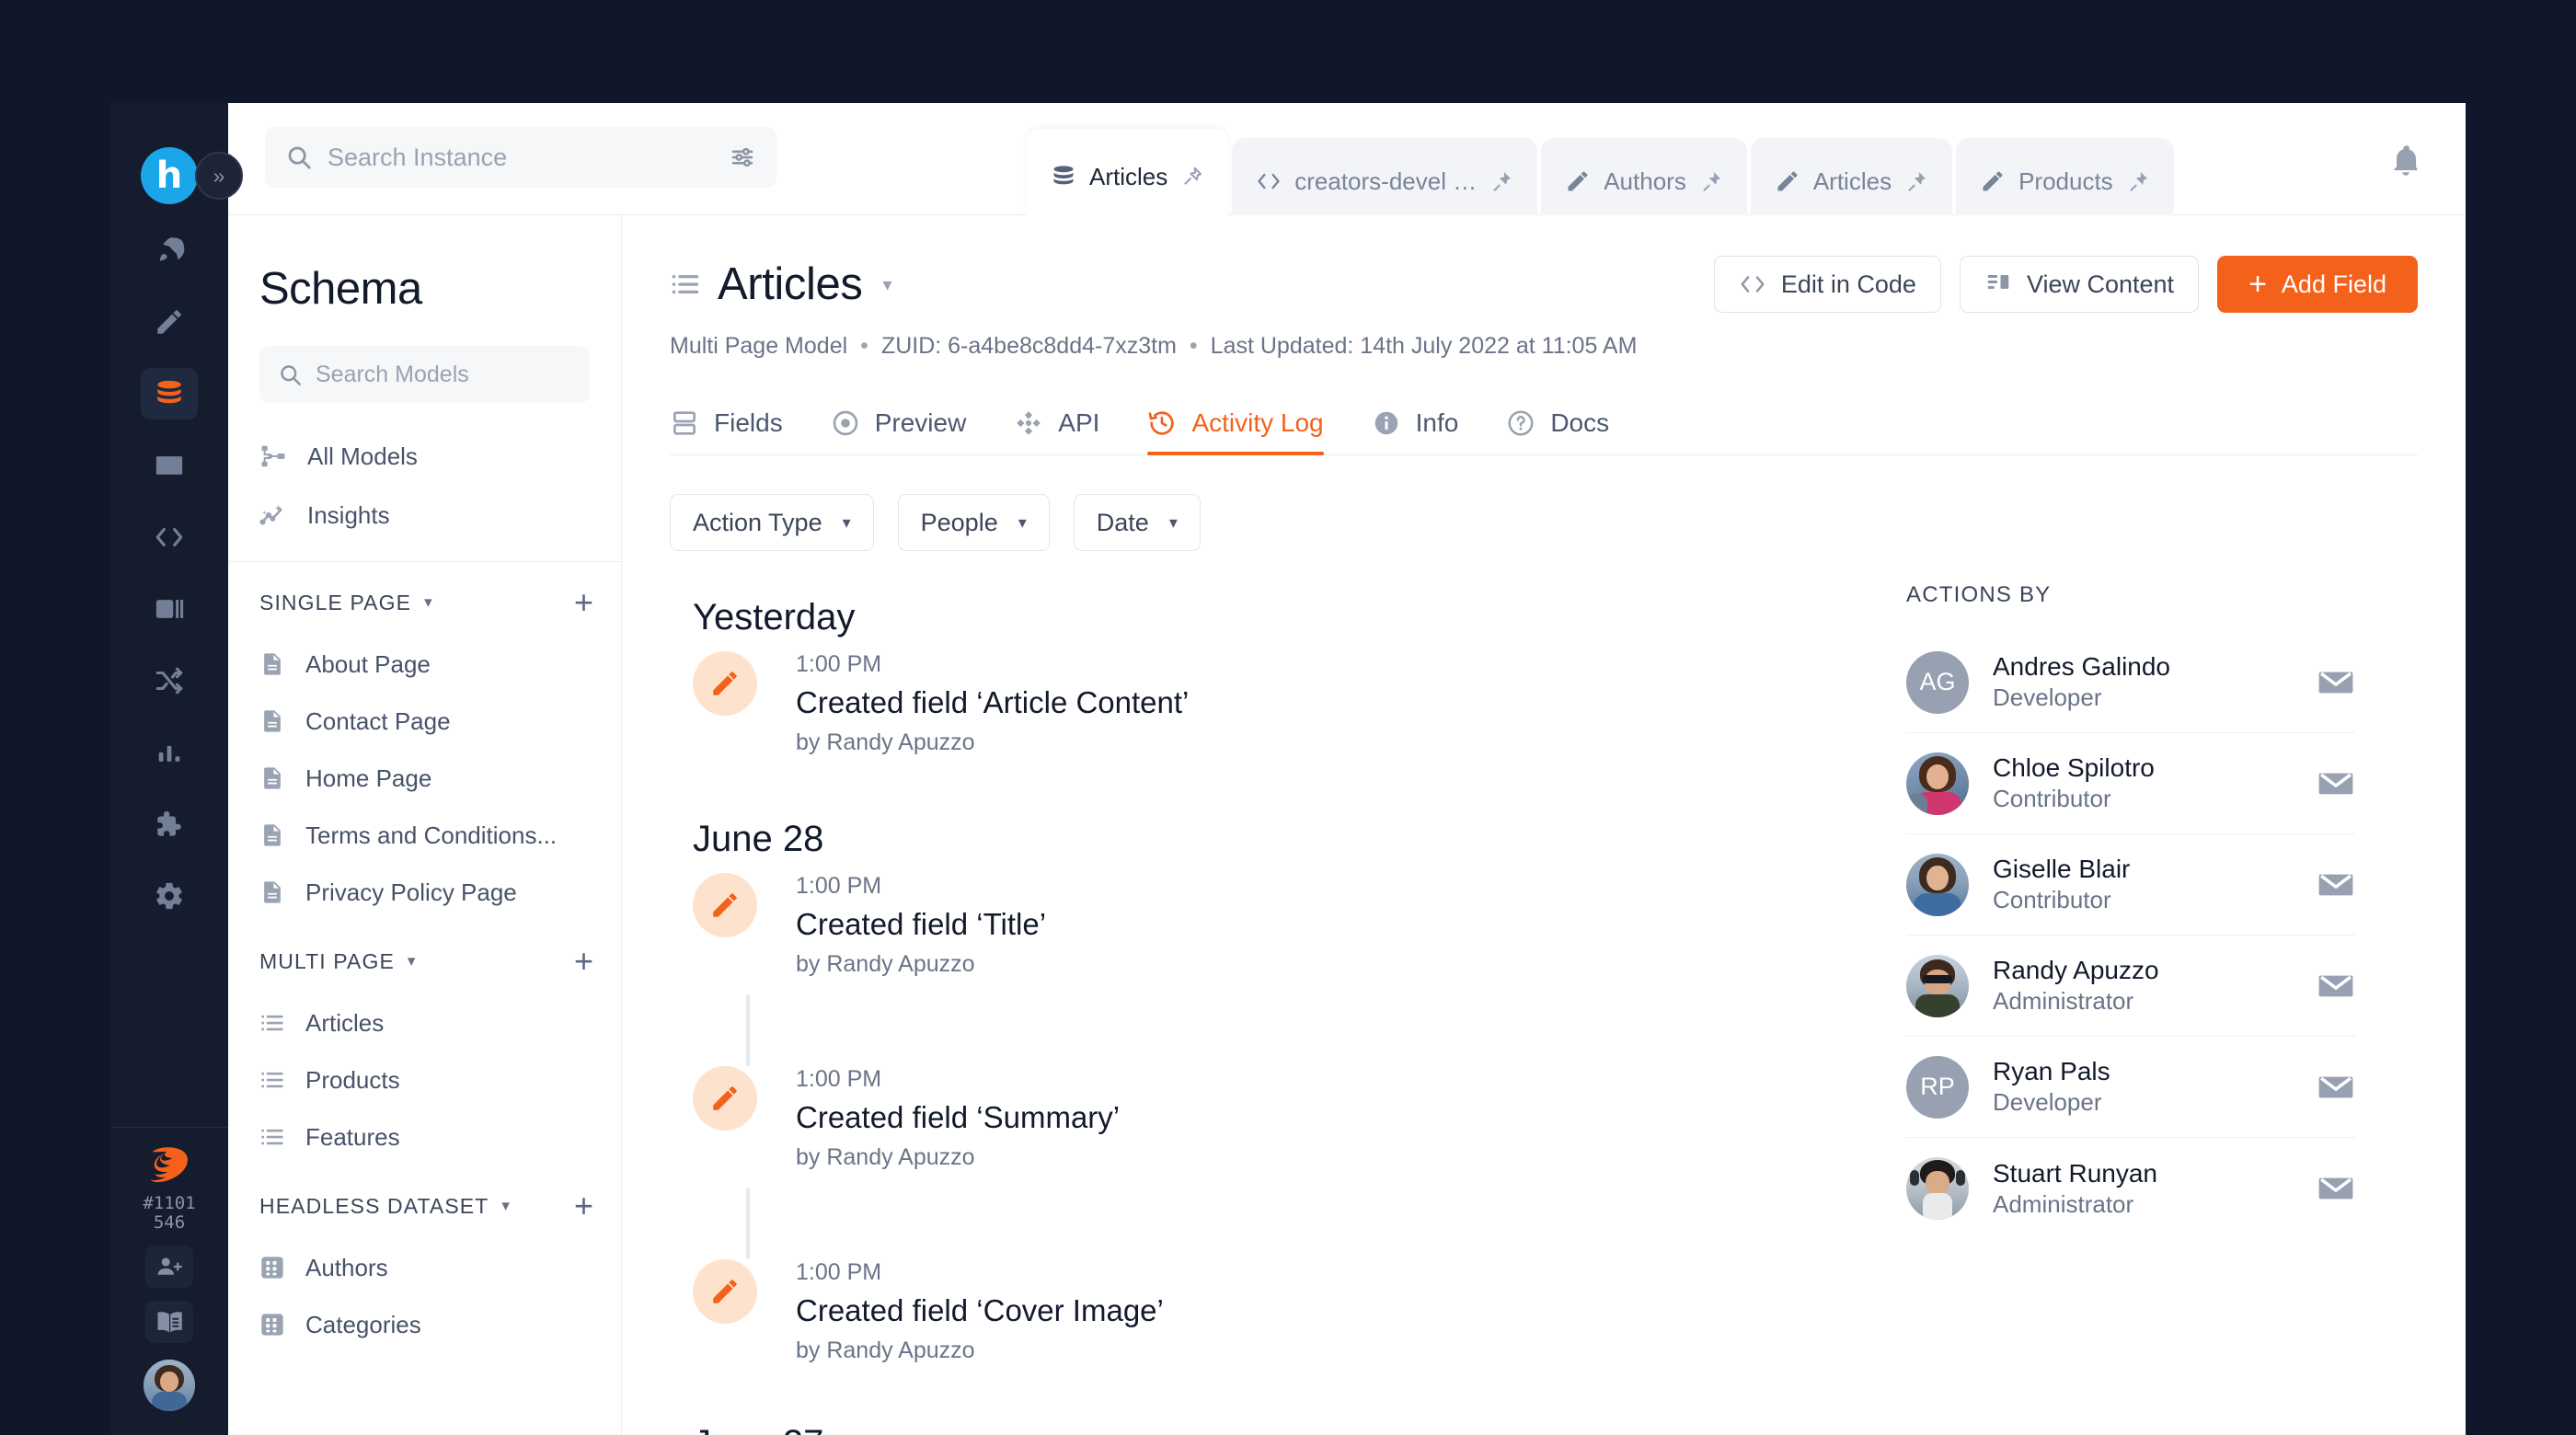  Describe the element at coordinates (299, 157) in the screenshot. I see `search-icon` at that location.